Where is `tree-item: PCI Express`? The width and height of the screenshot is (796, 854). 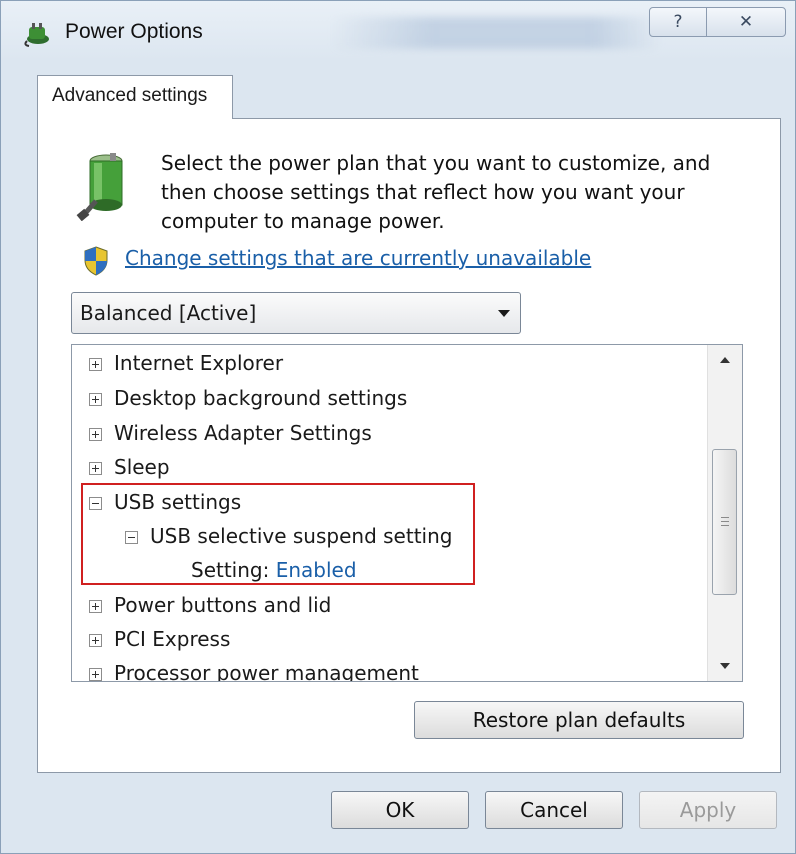 tree-item: PCI Express is located at coordinates (159, 639).